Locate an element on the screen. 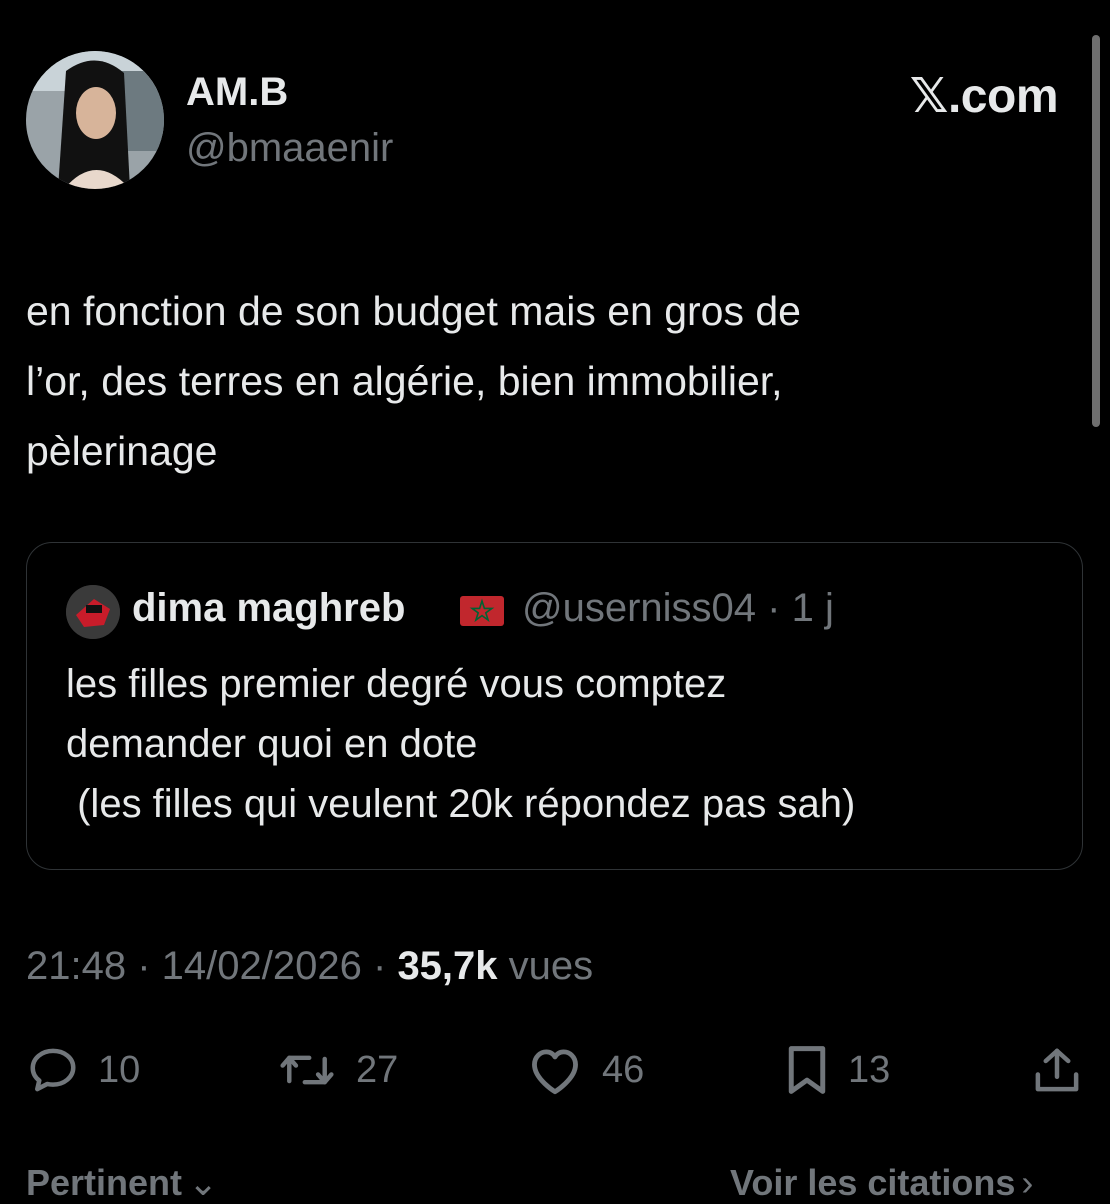  repost-button: 27 is located at coordinates (337, 1070).